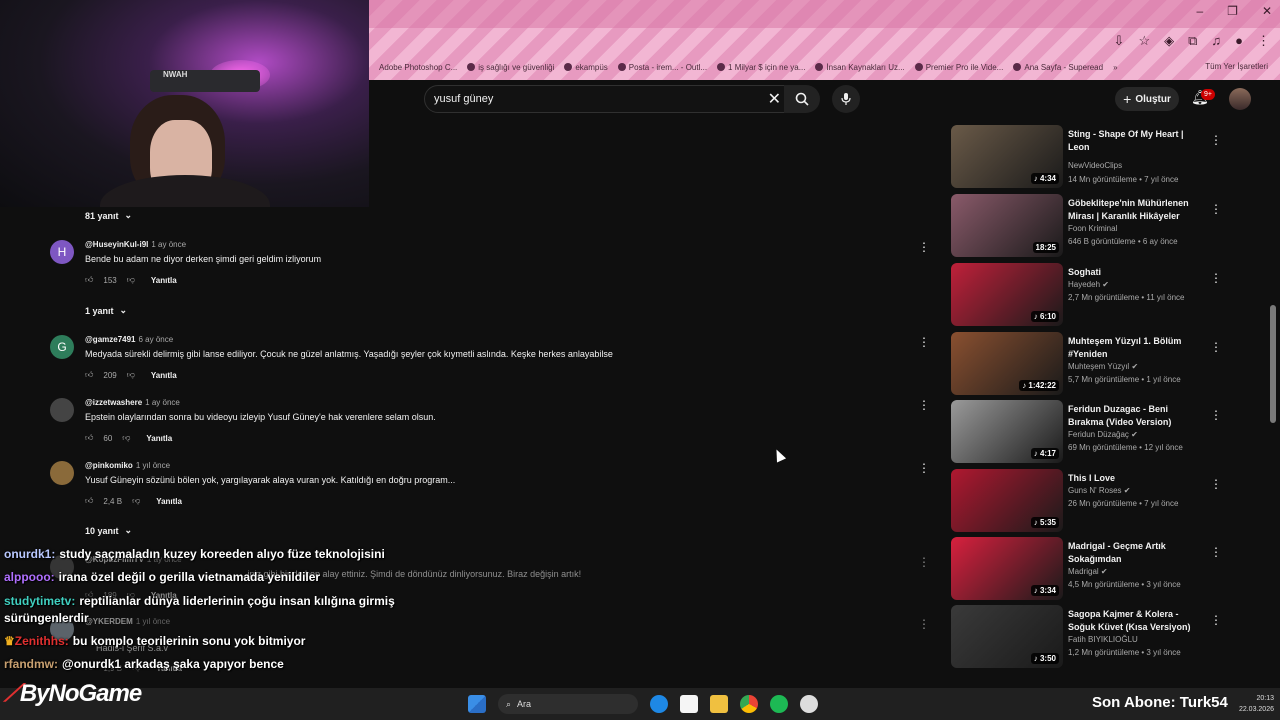 The width and height of the screenshot is (1280, 720). I want to click on avatar: H, so click(62, 252).